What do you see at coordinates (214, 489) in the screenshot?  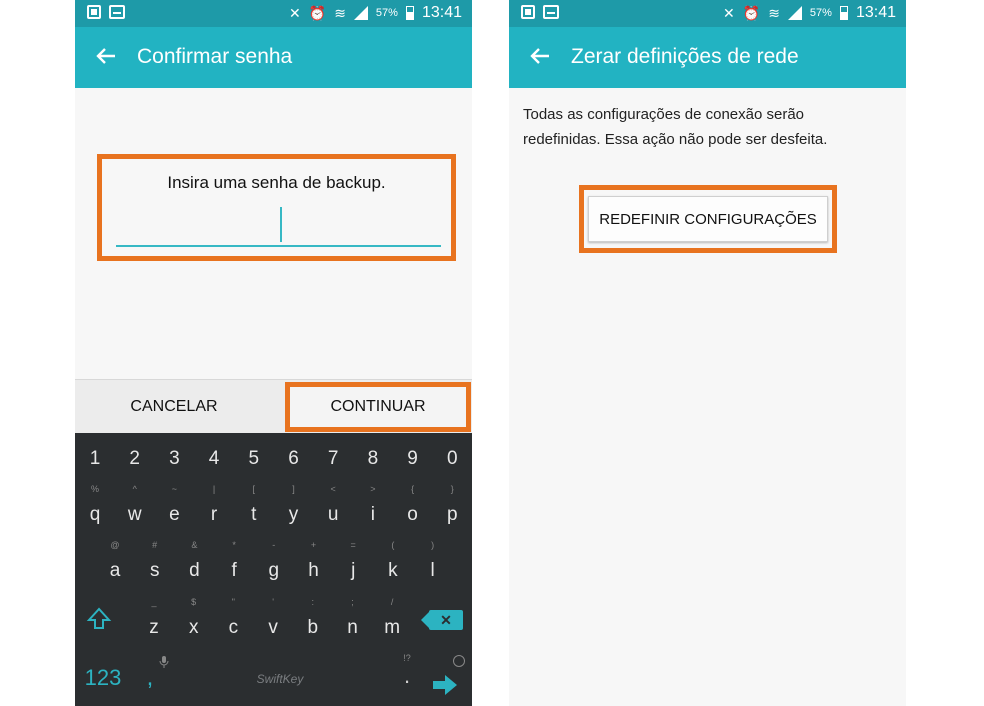 I see `key-hint: |` at bounding box center [214, 489].